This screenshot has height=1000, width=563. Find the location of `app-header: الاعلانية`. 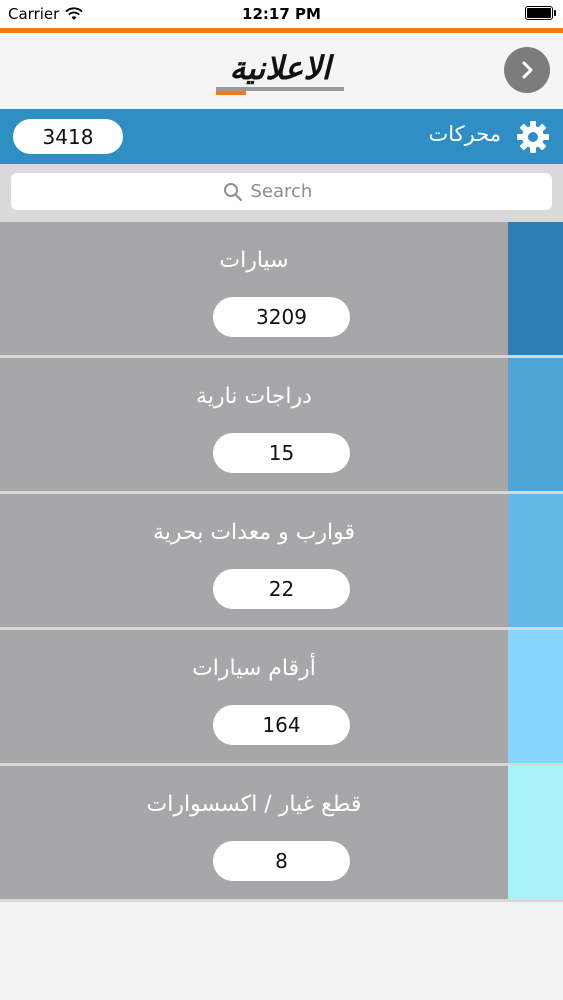

app-header: الاعلانية is located at coordinates (281, 71).